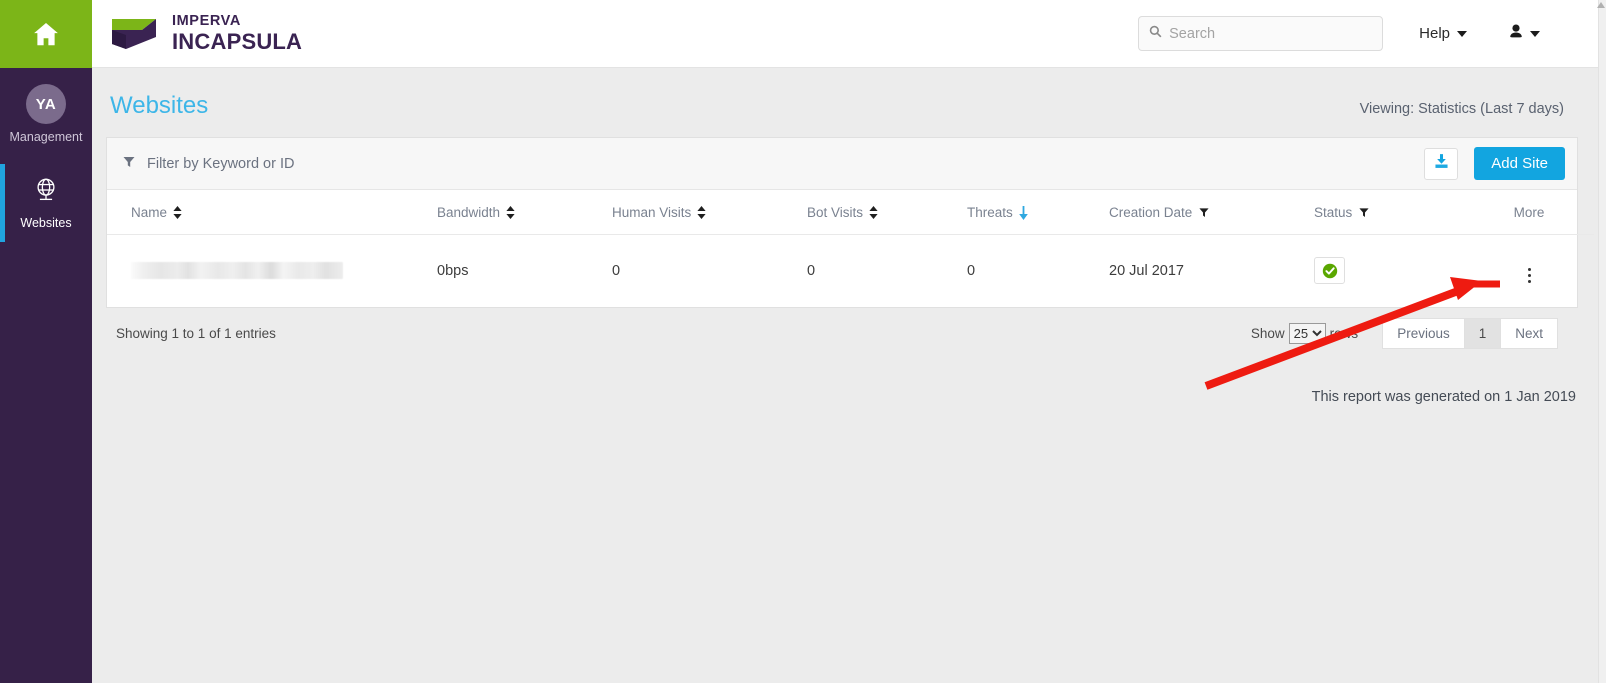 The height and width of the screenshot is (683, 1606). Describe the element at coordinates (46, 137) in the screenshot. I see `sidebar-item-label-management: Management` at that location.